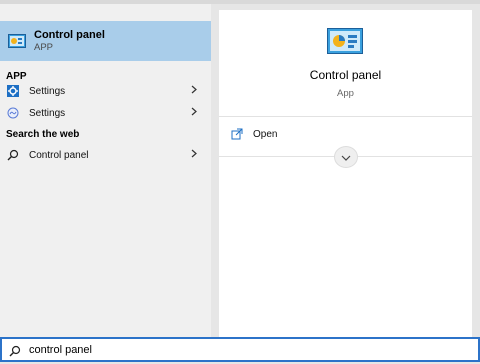  Describe the element at coordinates (43, 134) in the screenshot. I see `section-header-web: Search the web` at that location.